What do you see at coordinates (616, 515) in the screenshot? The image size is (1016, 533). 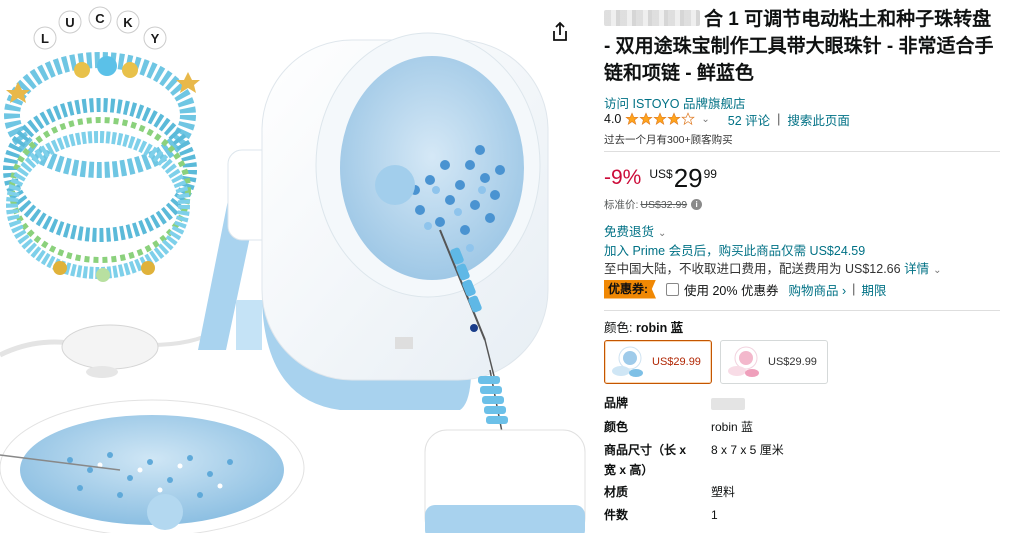 I see `spec-key: 件数` at bounding box center [616, 515].